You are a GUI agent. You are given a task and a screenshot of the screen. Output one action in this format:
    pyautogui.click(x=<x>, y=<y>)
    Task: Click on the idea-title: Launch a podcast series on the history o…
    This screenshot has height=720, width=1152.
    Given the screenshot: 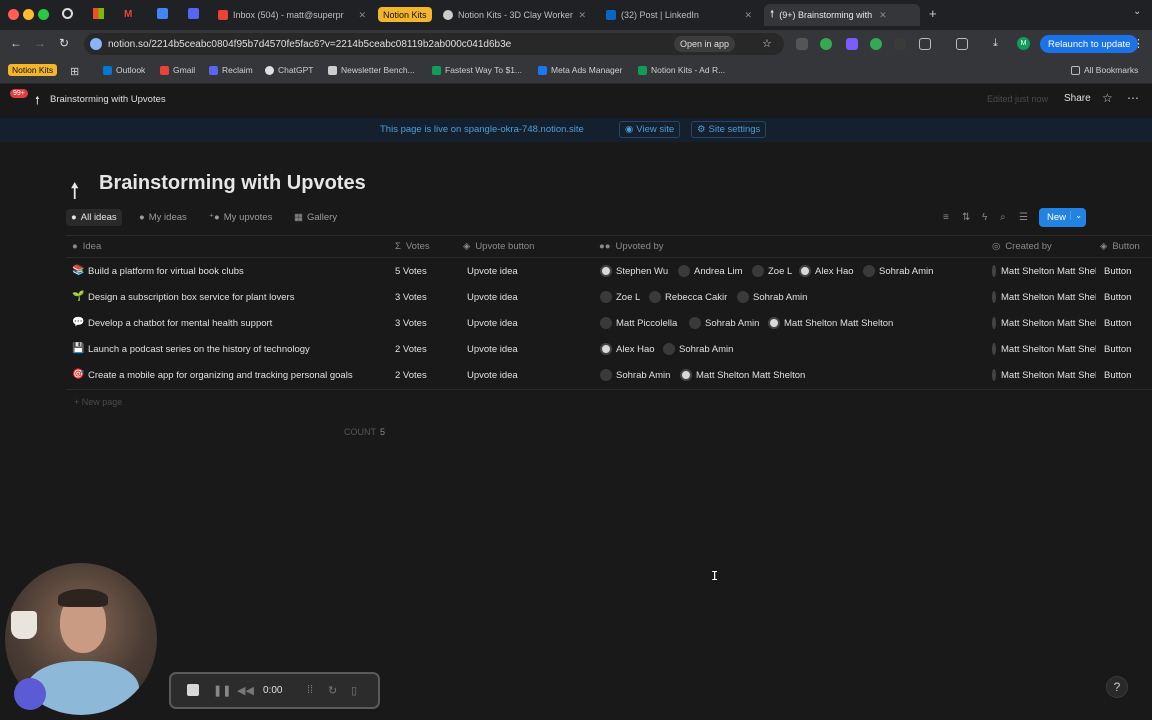 What is the action you would take?
    pyautogui.click(x=199, y=349)
    